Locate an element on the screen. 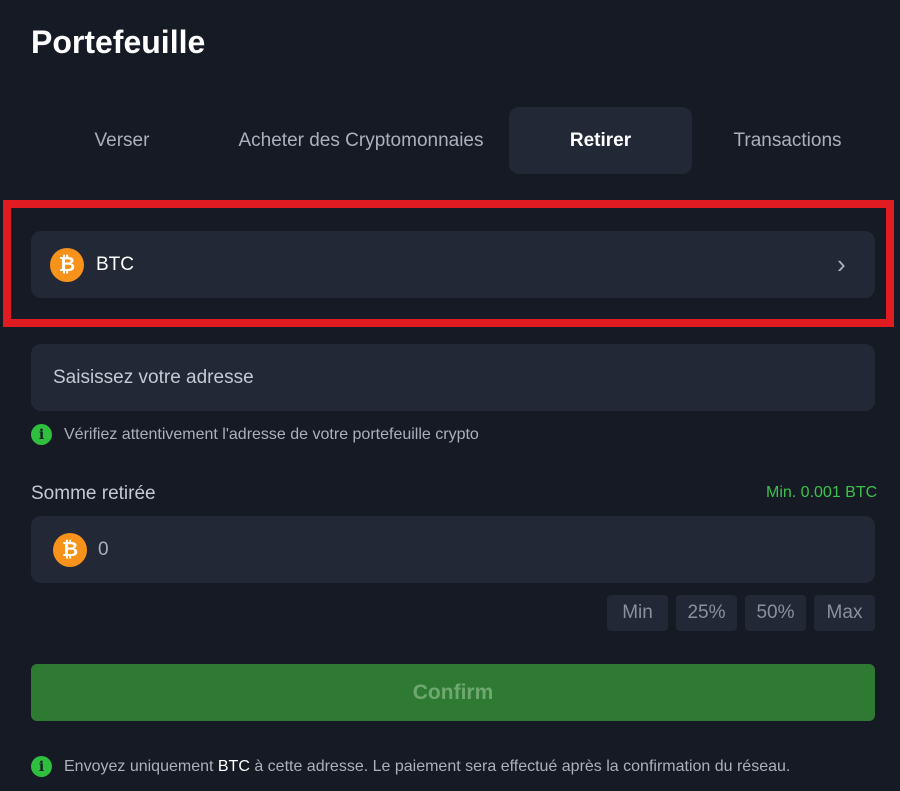  min-amount-label: Min. 0.001 BTC is located at coordinates (822, 492).